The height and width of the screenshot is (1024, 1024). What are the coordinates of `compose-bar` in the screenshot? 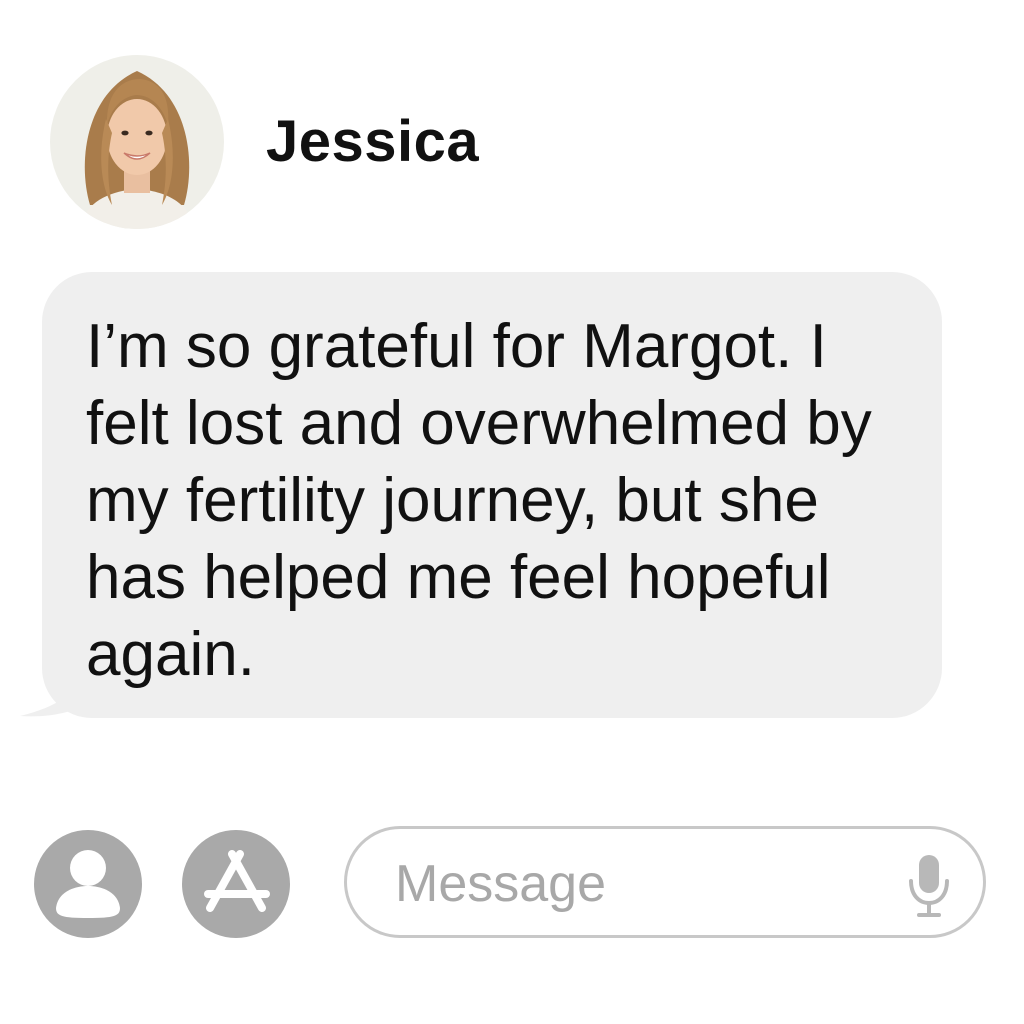 It's located at (514, 886).